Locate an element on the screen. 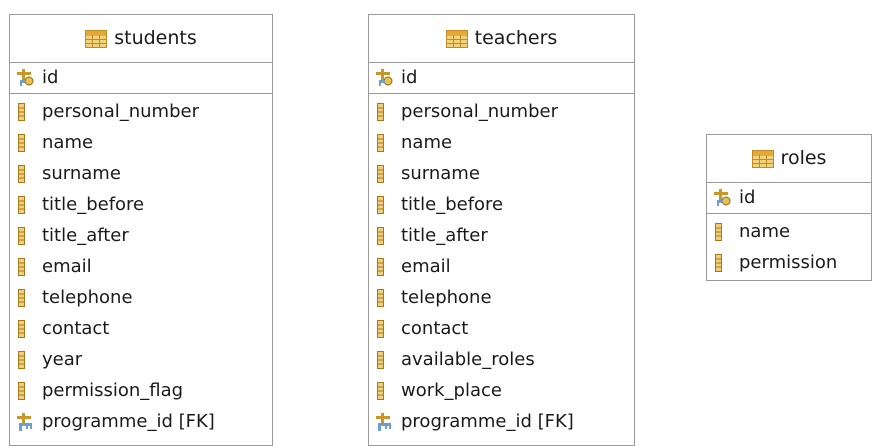  table-roles: roles id name permission is located at coordinates (789, 207).